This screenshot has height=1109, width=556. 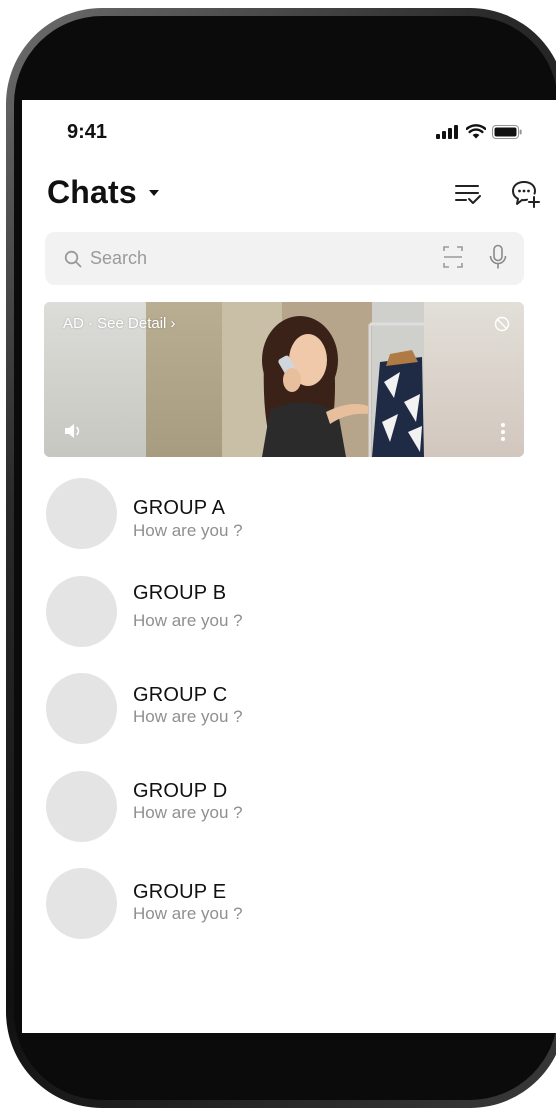 I want to click on status-time: 9:41, so click(x=87, y=132).